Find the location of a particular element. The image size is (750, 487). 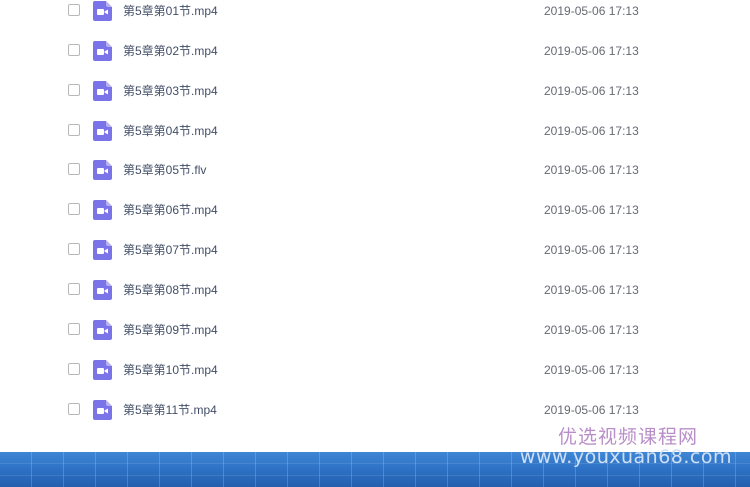

file-row: 第5章第05节.flv 2019-05-06 17:13 is located at coordinates (375, 170).